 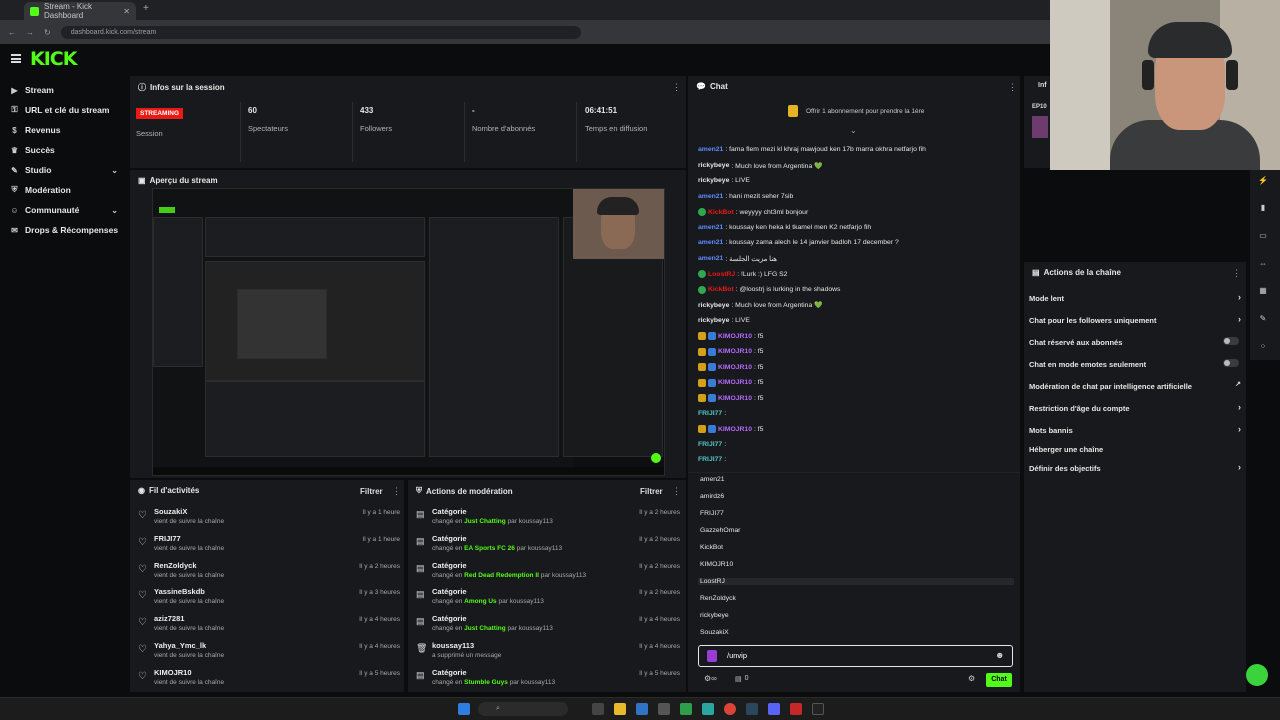 What do you see at coordinates (752, 709) in the screenshot?
I see `steam-icon` at bounding box center [752, 709].